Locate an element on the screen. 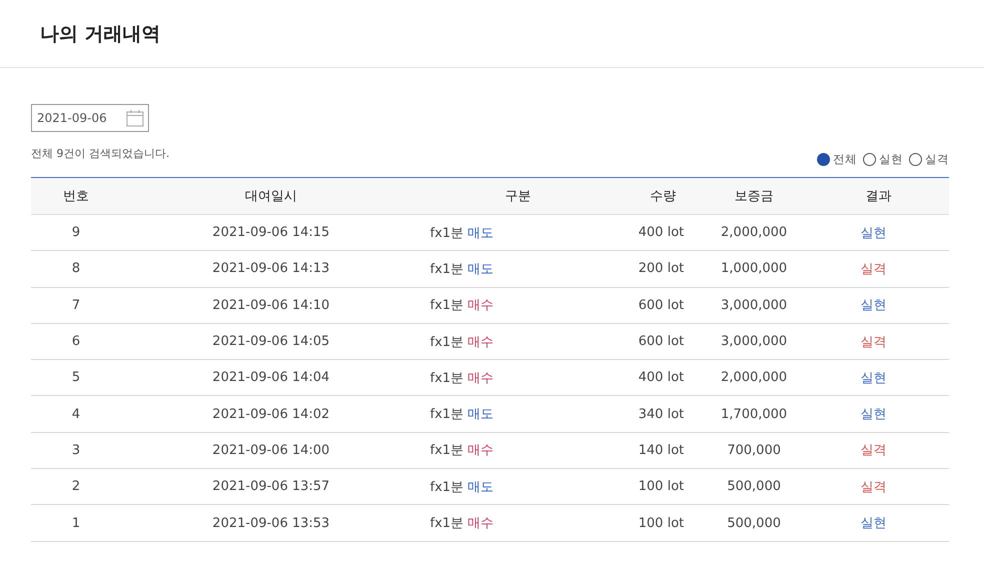  table-cell-text: 3 is located at coordinates (76, 450).